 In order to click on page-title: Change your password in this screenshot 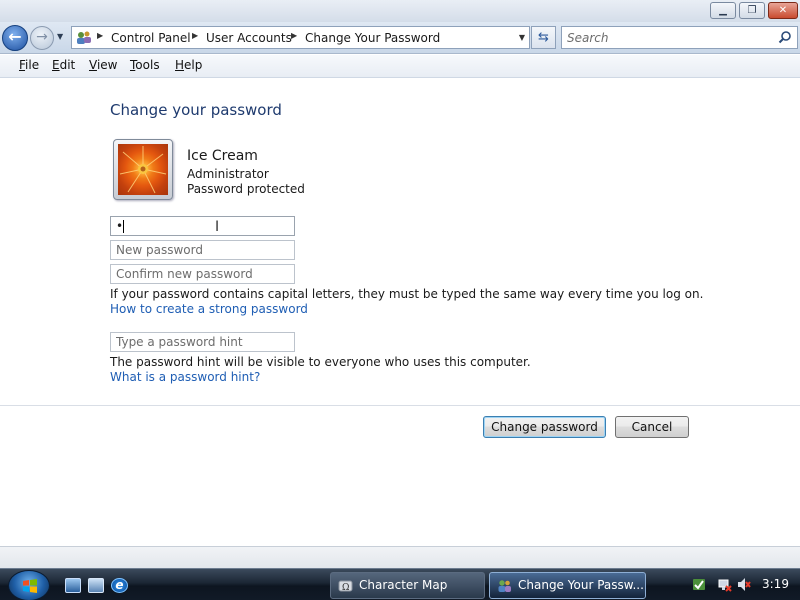, I will do `click(196, 110)`.